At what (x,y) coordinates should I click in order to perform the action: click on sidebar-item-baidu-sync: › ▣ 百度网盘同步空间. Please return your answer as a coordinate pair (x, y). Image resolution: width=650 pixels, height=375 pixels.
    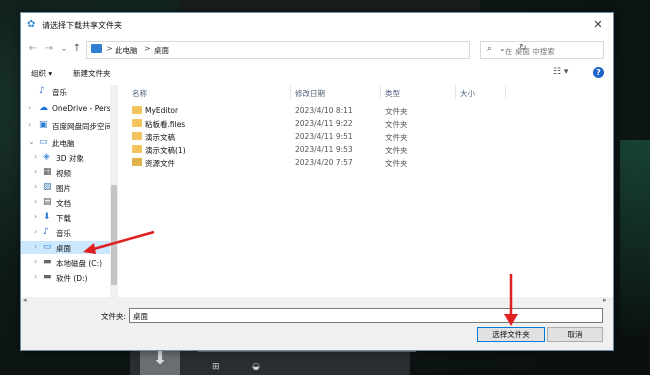
    Looking at the image, I should click on (66, 125).